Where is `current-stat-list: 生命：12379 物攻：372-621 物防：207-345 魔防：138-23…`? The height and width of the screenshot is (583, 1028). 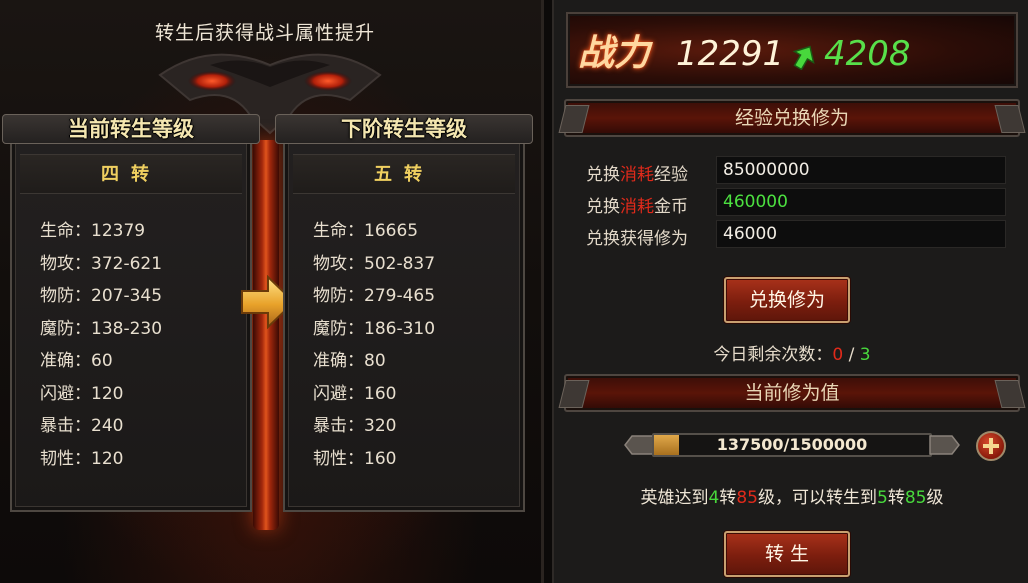
current-stat-list: 生命：12379 物攻：372-621 物防：207-345 魔防：138-23… is located at coordinates (101, 346).